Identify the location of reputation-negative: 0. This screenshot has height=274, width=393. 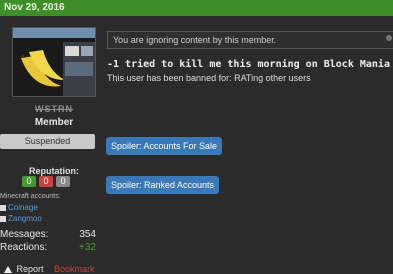
(46, 181).